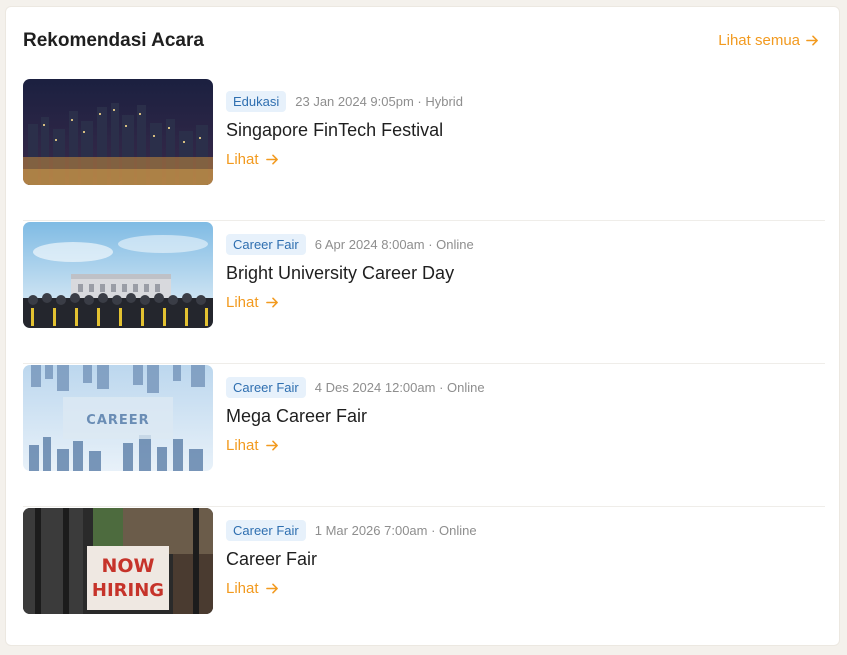 This screenshot has width=847, height=655. Describe the element at coordinates (271, 559) in the screenshot. I see `event-title: Career Fair` at that location.